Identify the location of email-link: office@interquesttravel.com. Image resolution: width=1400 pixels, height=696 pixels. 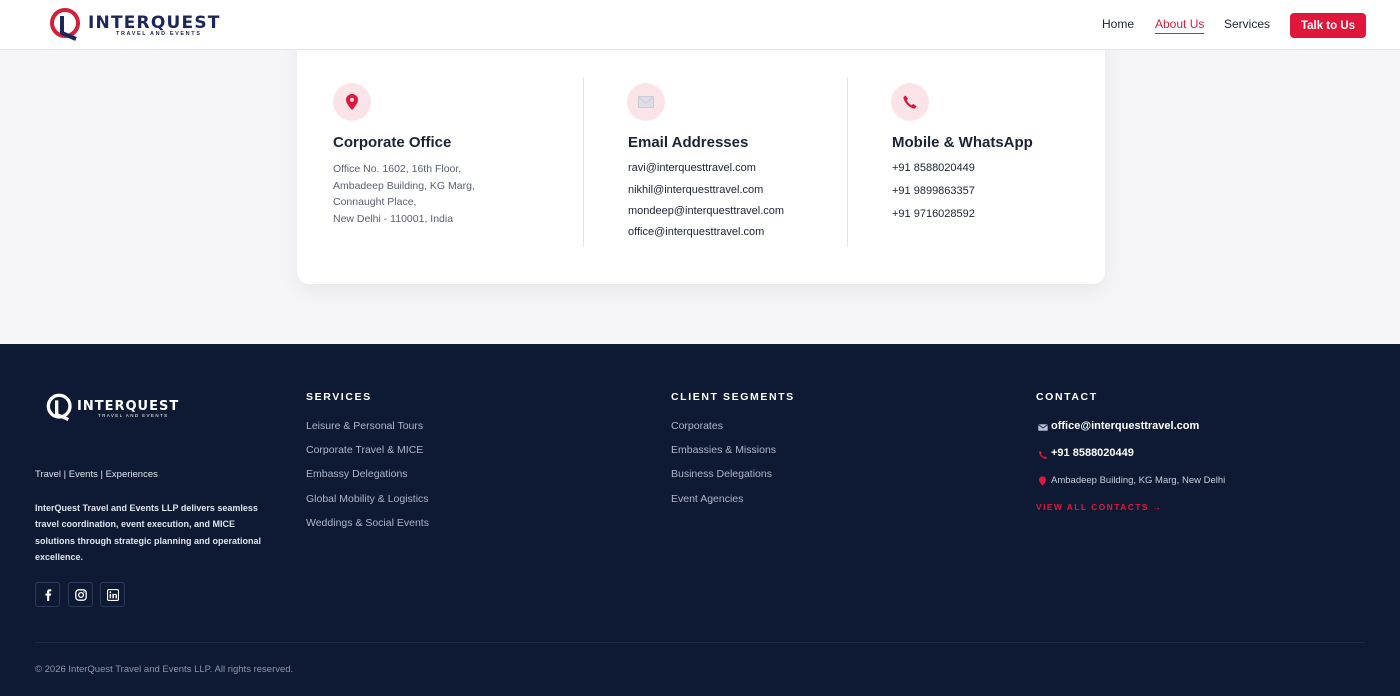
(696, 232).